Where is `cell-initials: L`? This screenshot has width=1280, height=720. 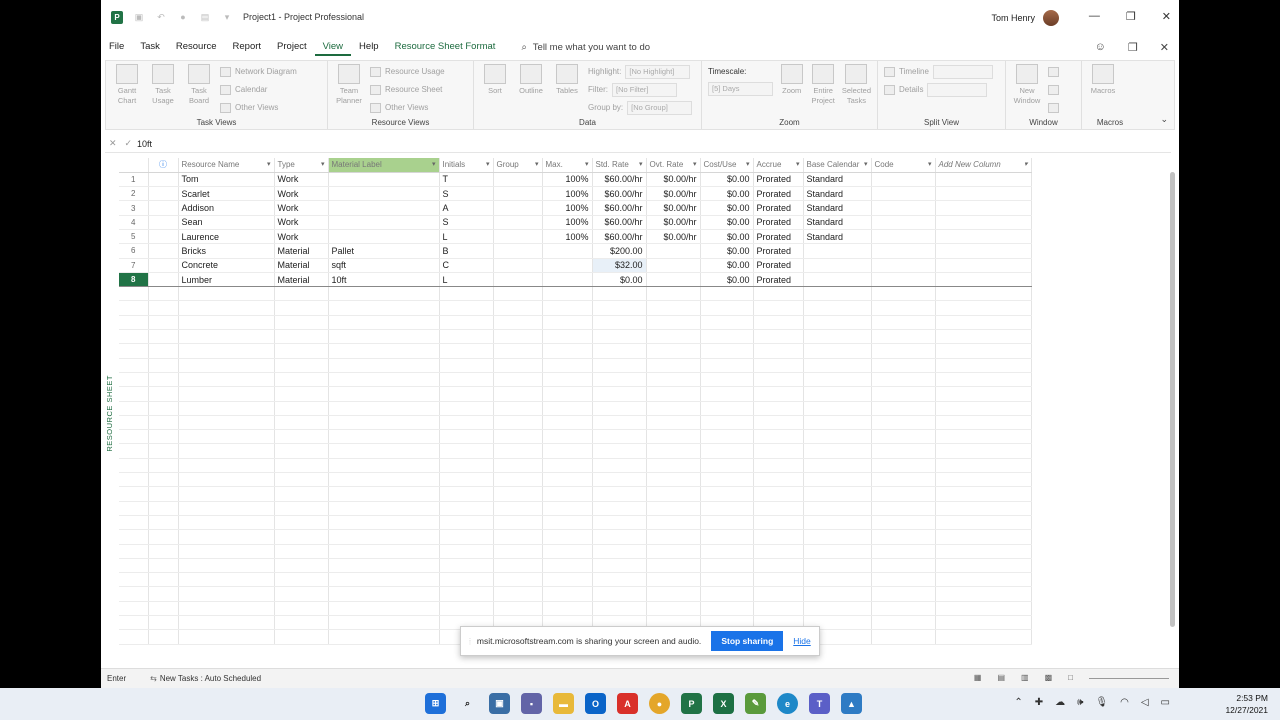
cell-initials: L is located at coordinates (466, 279).